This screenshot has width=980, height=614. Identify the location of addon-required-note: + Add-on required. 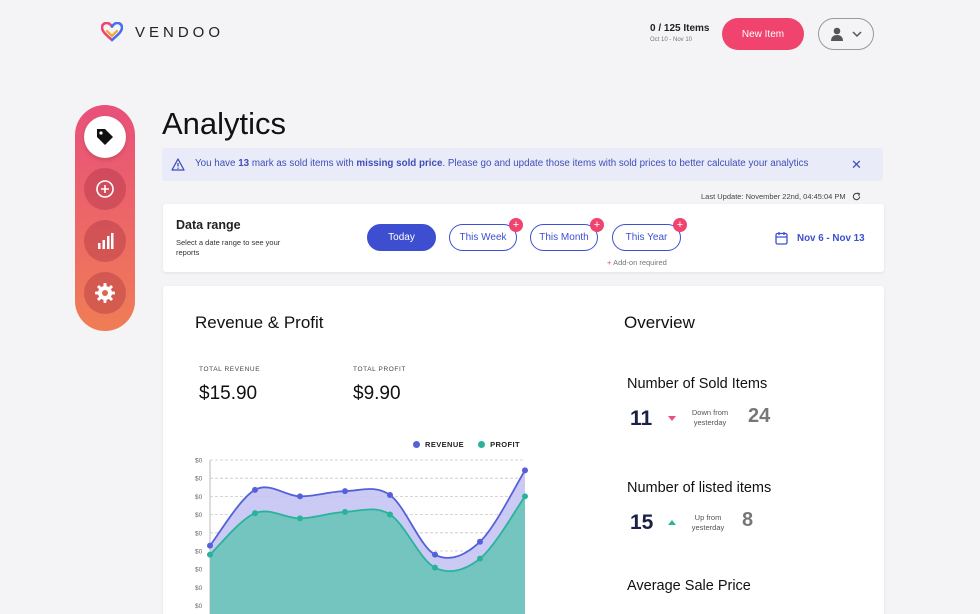
(637, 262).